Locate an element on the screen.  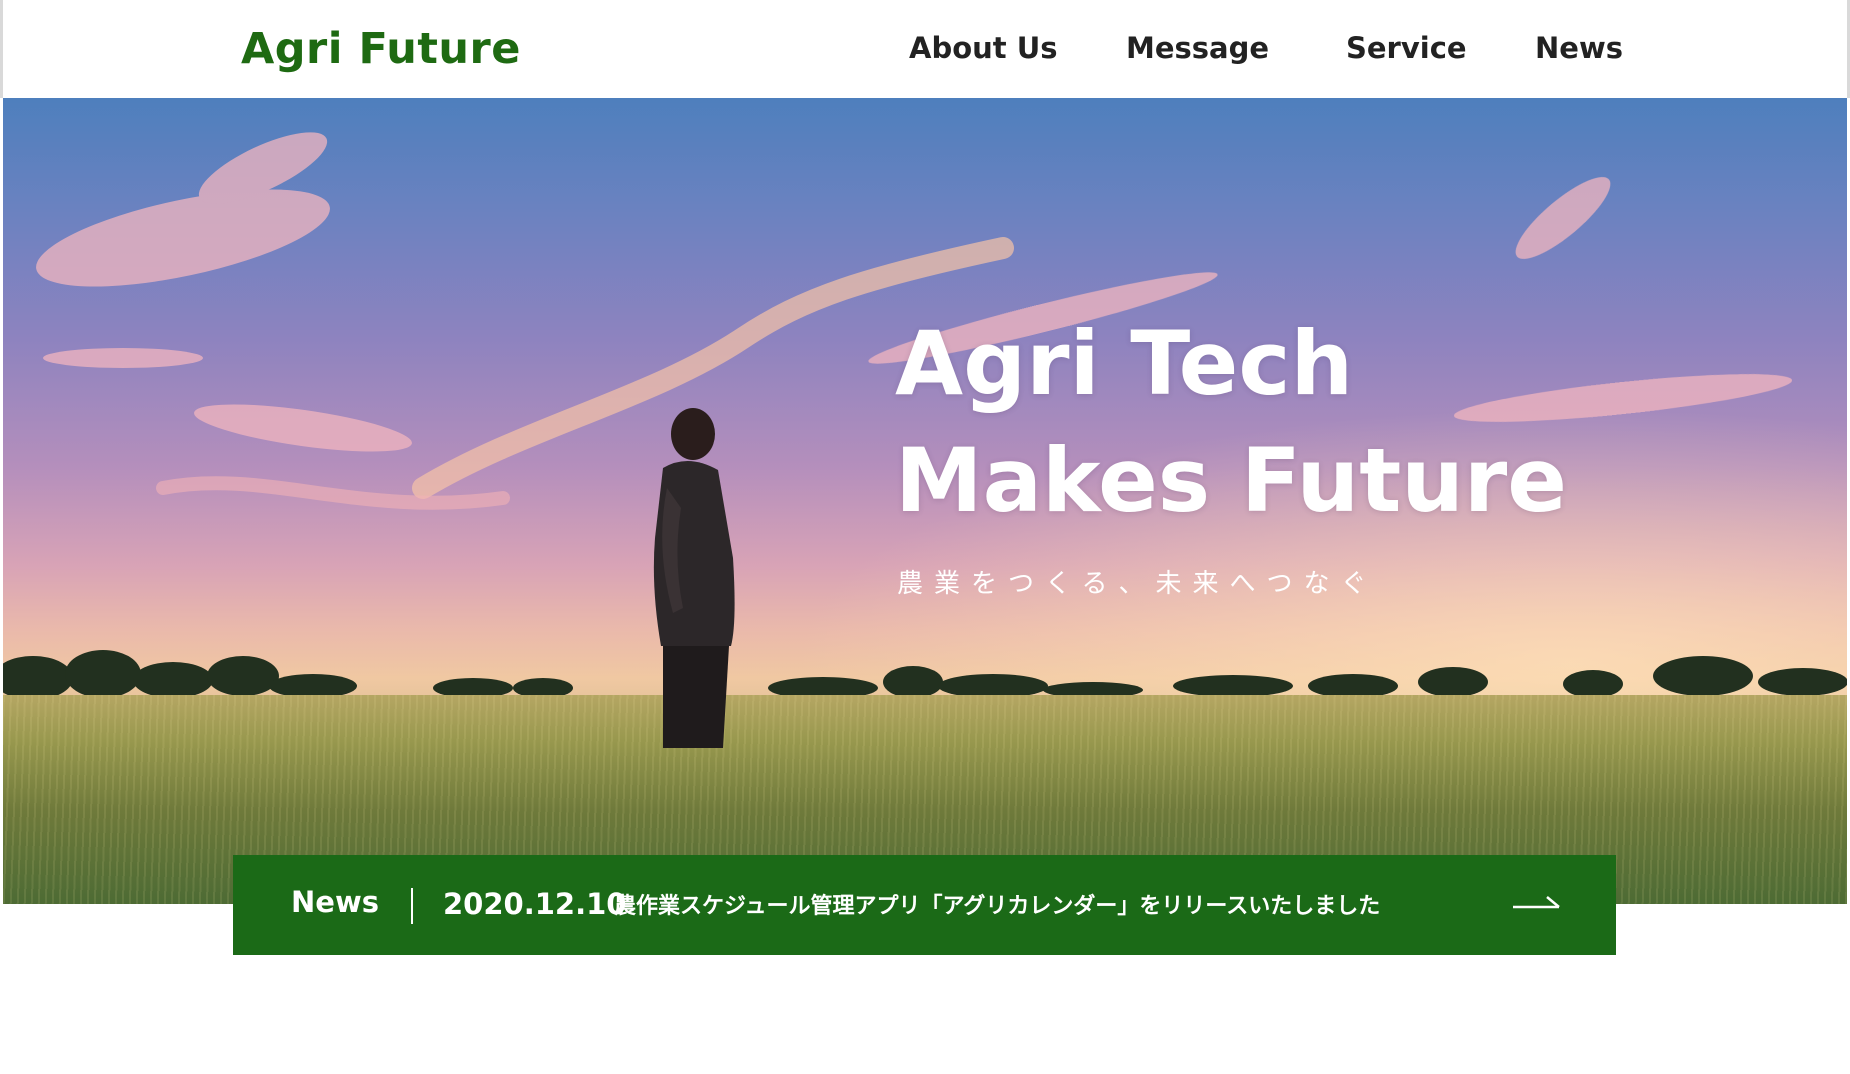
cloud-streak is located at coordinates (333, 493).